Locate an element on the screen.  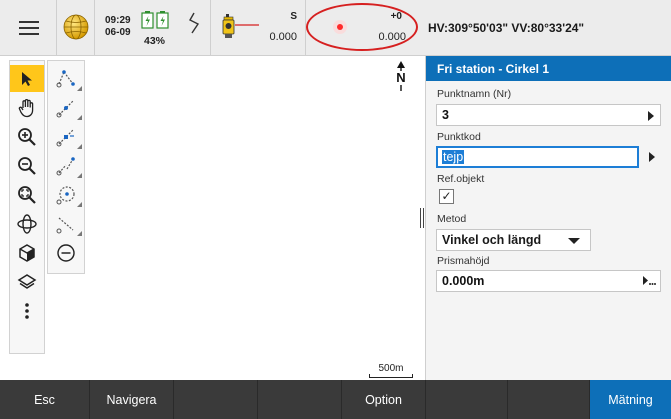
softkey-bar: Esc Navigera Option Mätning is located at coordinates (335, 399).